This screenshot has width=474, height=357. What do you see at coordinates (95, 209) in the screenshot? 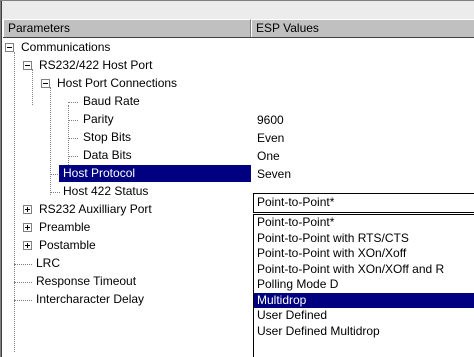
I see `tree-item-label: RS232 Auxilliary Port` at bounding box center [95, 209].